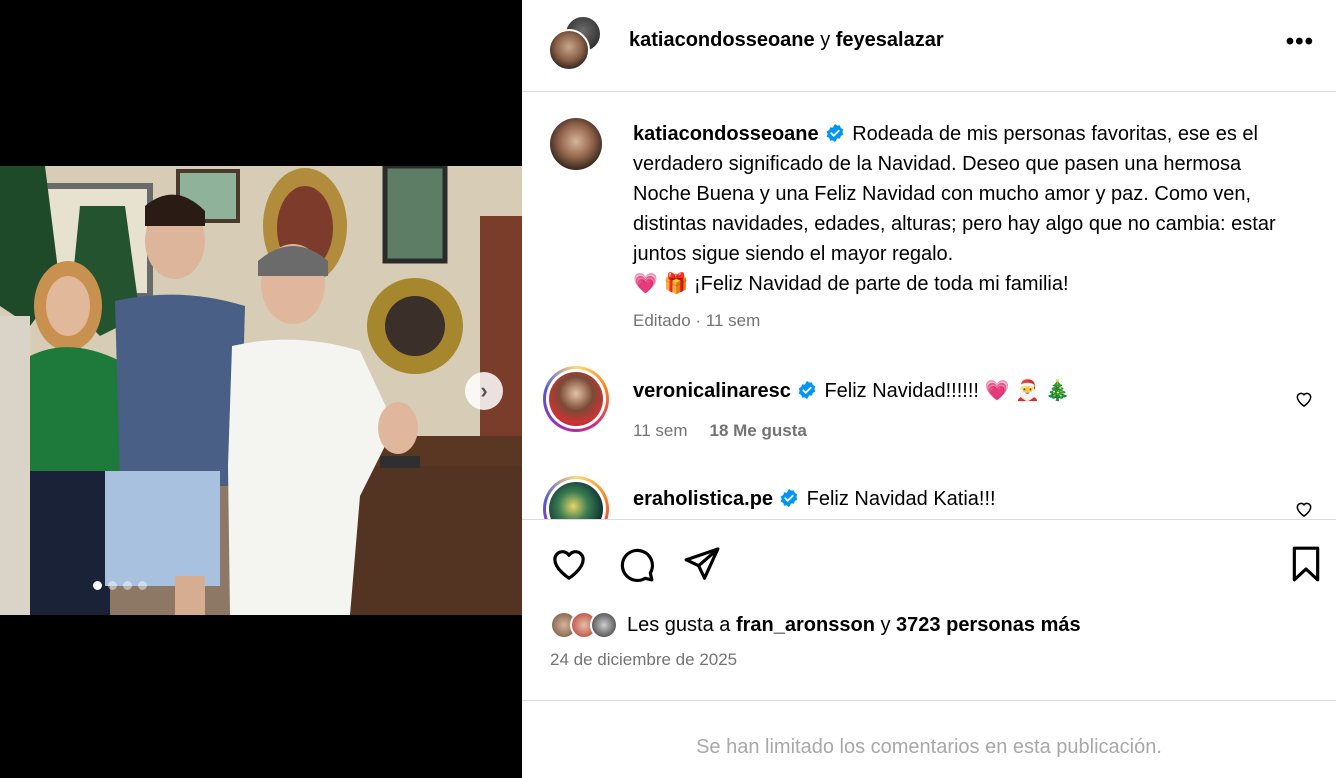 This screenshot has height=778, width=1336. What do you see at coordinates (805, 625) in the screenshot?
I see `liker-username-link: fran_aronsson` at bounding box center [805, 625].